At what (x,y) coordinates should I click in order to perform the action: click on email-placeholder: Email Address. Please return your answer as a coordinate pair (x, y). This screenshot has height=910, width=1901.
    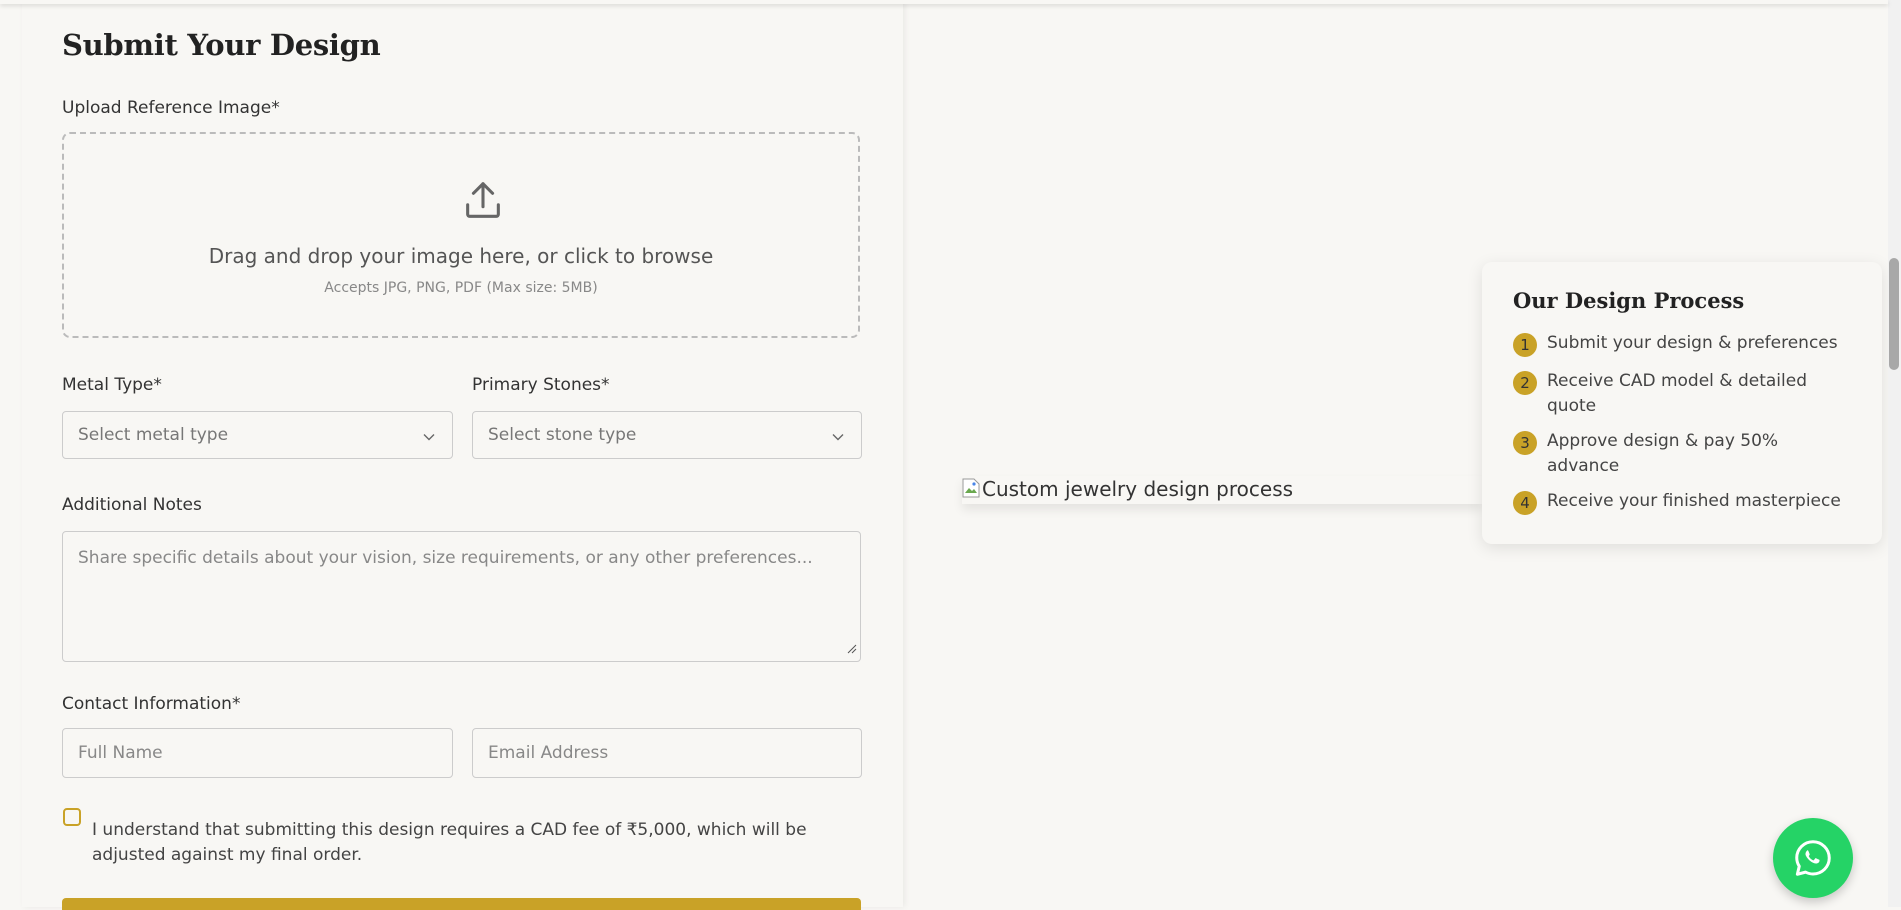
    Looking at the image, I should click on (548, 753).